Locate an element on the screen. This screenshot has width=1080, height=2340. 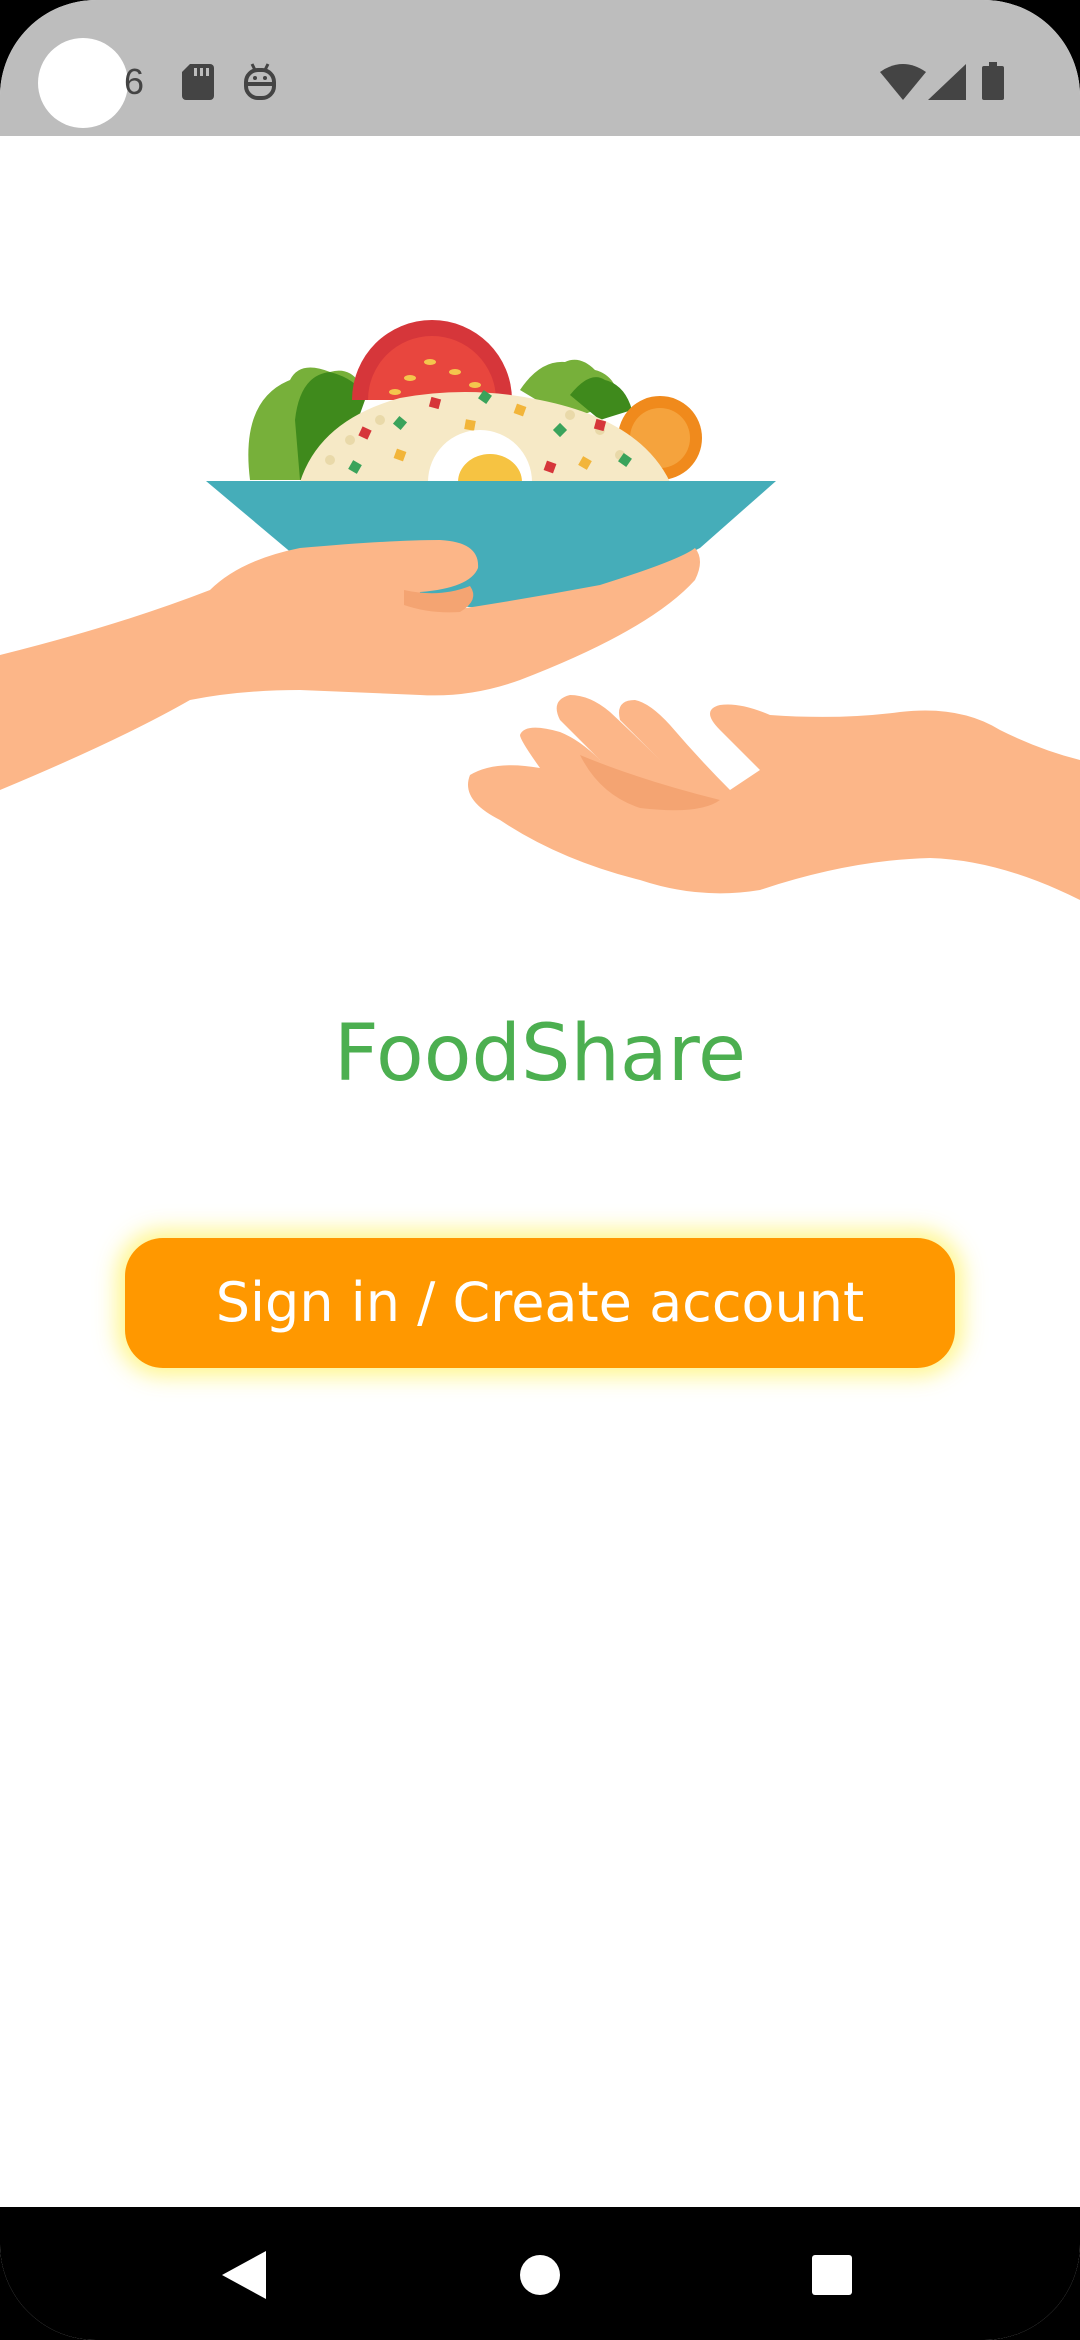
recents-icon is located at coordinates (832, 2275).